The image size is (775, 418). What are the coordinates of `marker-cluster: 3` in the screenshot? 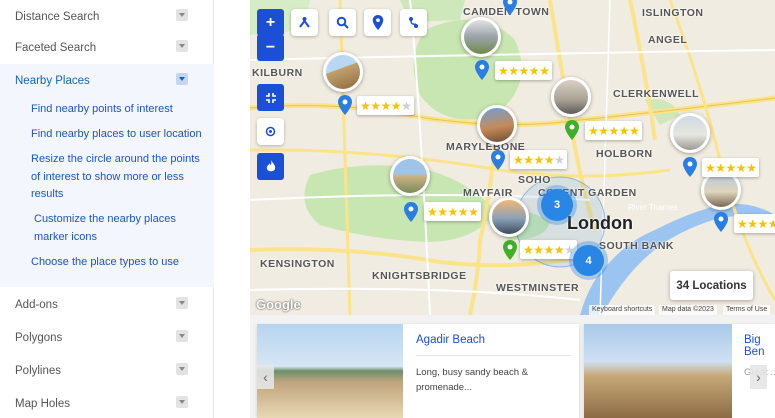 It's located at (557, 205).